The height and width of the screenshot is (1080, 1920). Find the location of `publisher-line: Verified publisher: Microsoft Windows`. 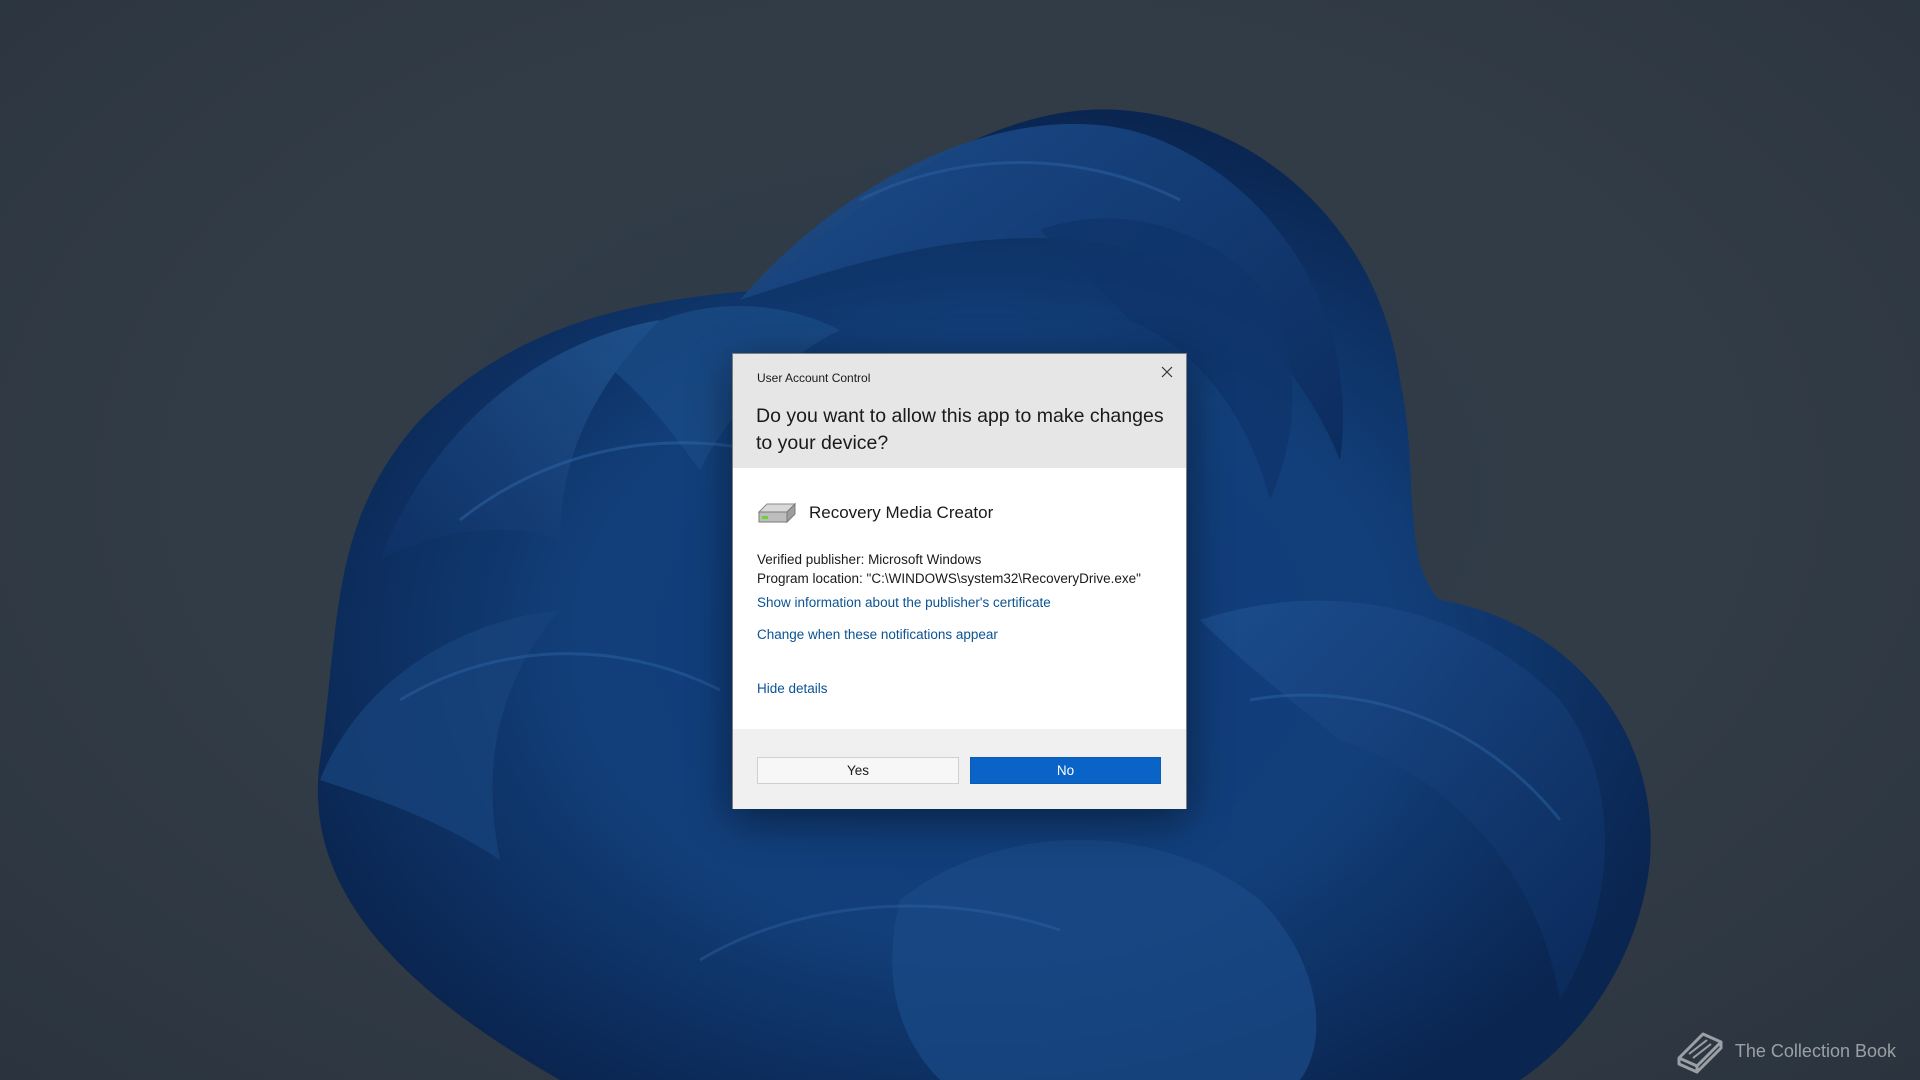

publisher-line: Verified publisher: Microsoft Windows is located at coordinates (869, 559).